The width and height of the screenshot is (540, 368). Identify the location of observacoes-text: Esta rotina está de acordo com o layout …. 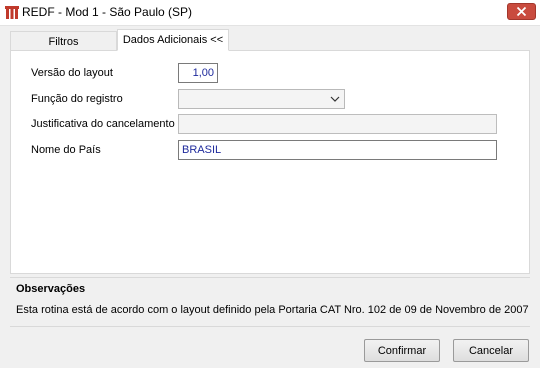
(272, 310).